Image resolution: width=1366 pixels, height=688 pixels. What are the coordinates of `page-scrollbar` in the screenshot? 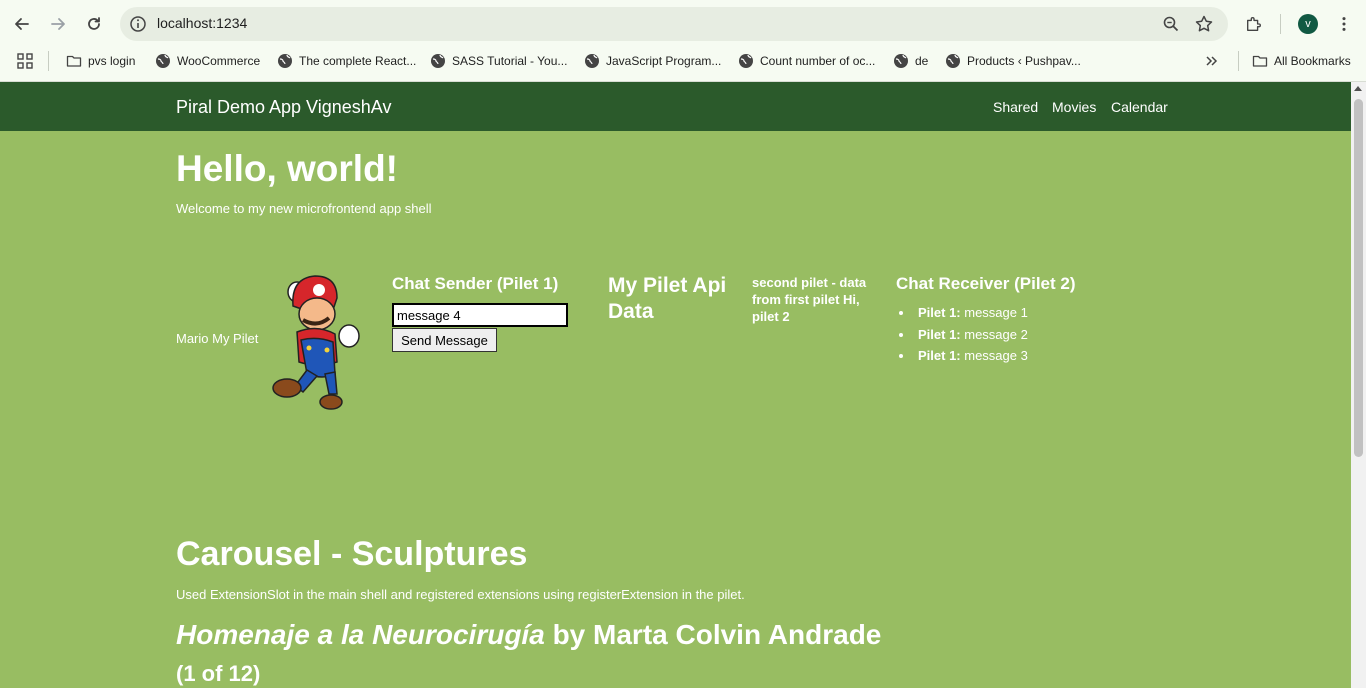 It's located at (1358, 385).